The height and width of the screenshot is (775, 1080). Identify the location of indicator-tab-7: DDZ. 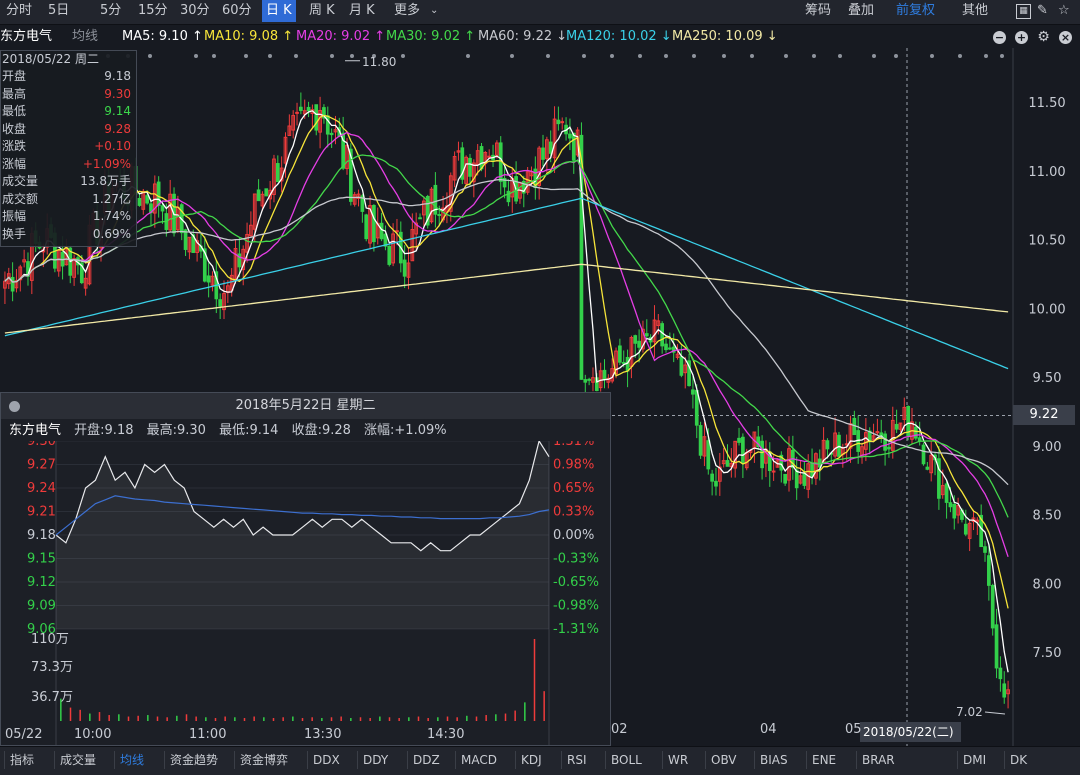
(426, 760).